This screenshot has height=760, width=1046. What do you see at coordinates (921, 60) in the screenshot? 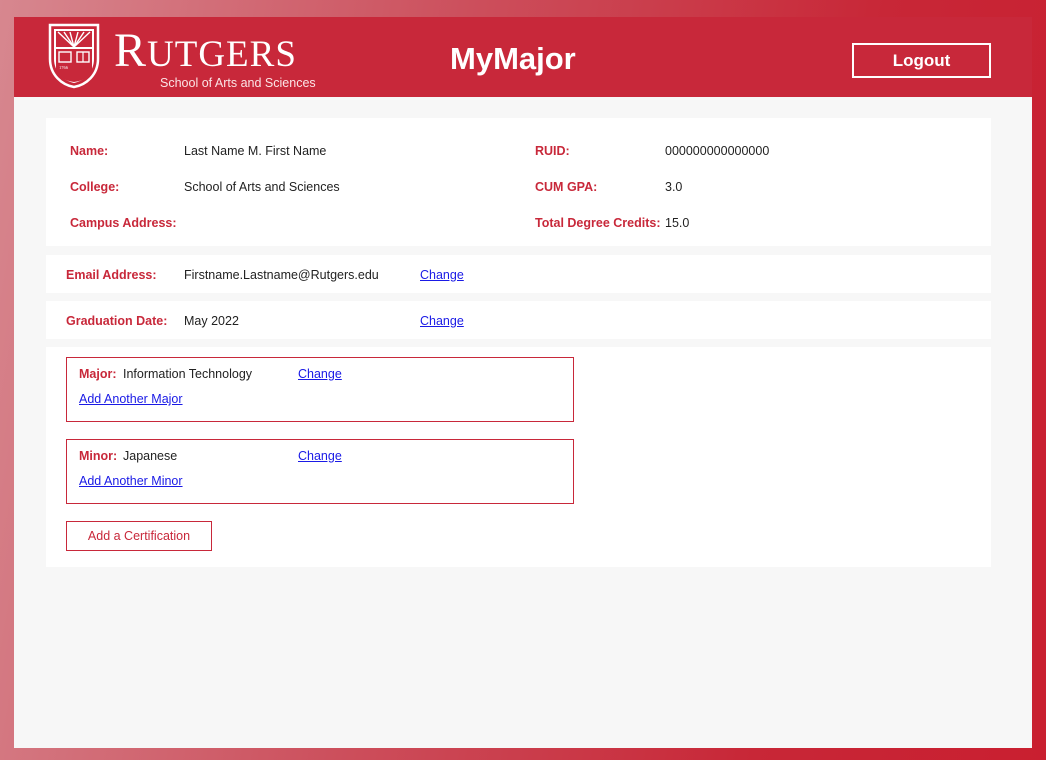
I see `logout-button: Logout` at bounding box center [921, 60].